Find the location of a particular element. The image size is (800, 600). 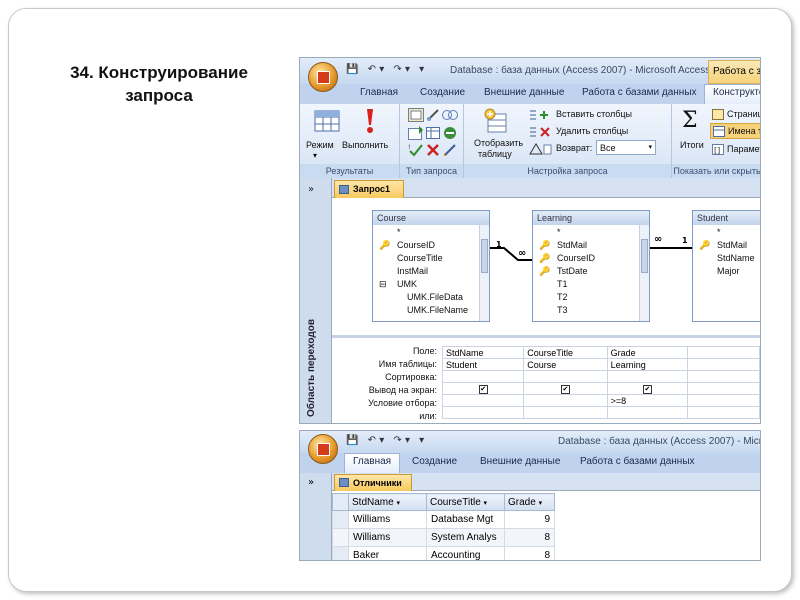

field-list-scrollbar is located at coordinates (484, 273).